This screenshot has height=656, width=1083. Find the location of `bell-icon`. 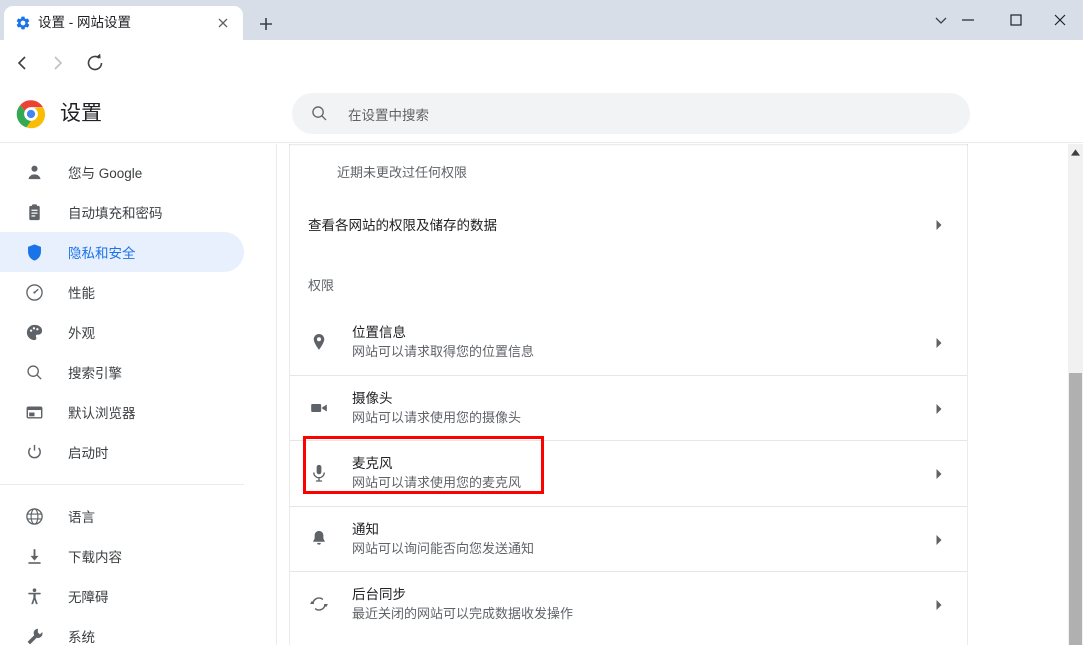

bell-icon is located at coordinates (319, 539).